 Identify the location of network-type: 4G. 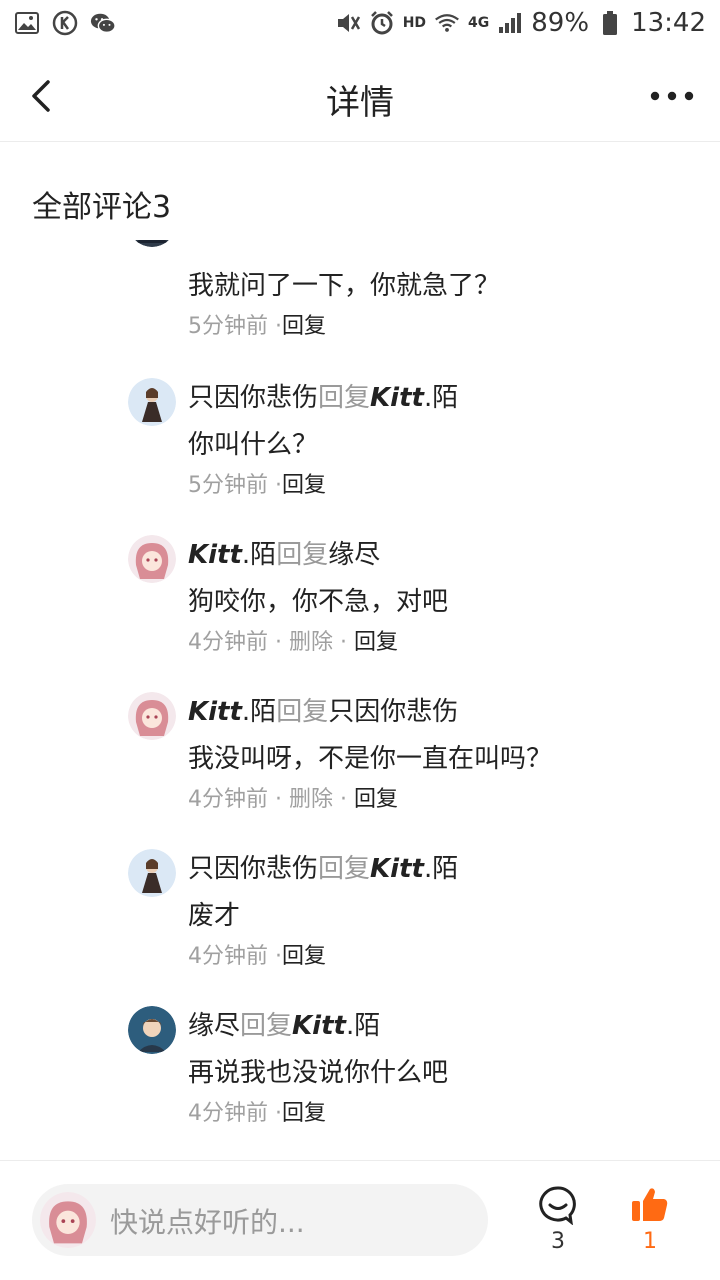
(479, 23).